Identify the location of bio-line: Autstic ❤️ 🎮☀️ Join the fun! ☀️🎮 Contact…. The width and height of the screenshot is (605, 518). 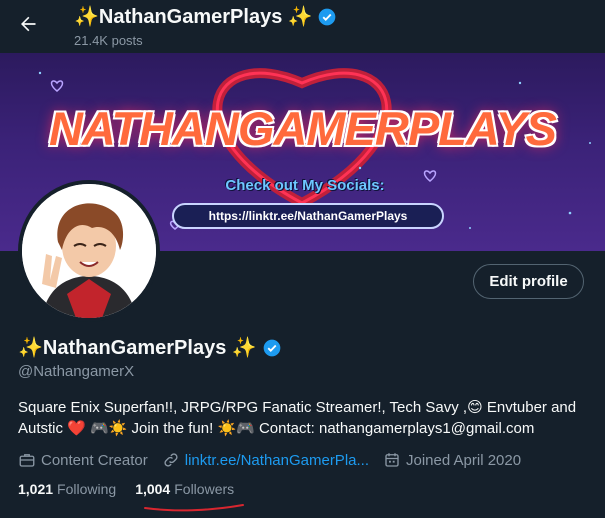
(276, 428).